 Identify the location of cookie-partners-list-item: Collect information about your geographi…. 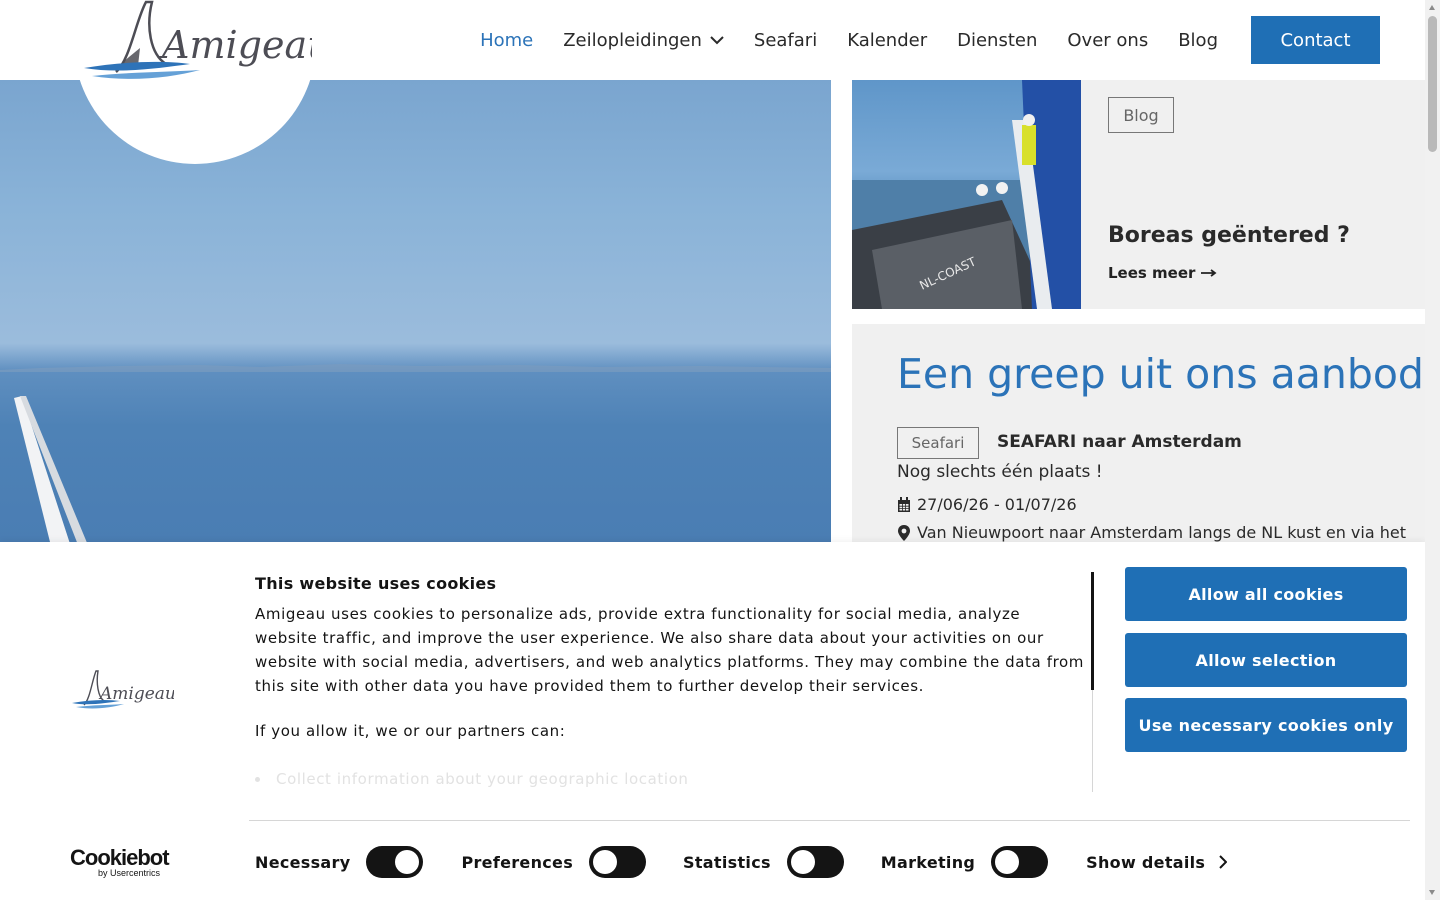
(472, 779).